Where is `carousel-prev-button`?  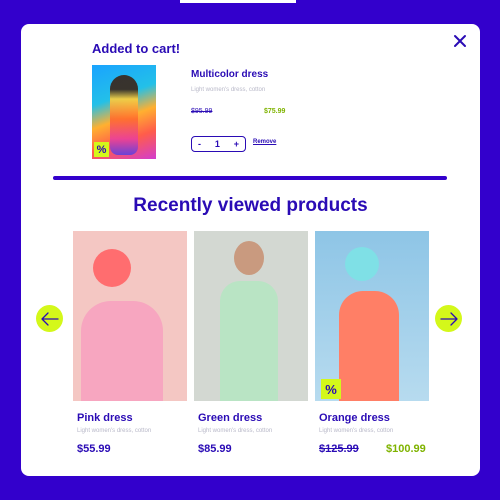
carousel-prev-button is located at coordinates (49, 318).